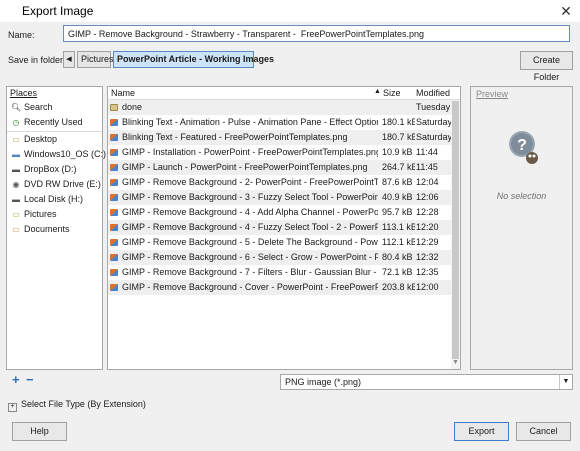 The width and height of the screenshot is (580, 451). I want to click on file-size: 203.8 kB, so click(398, 287).